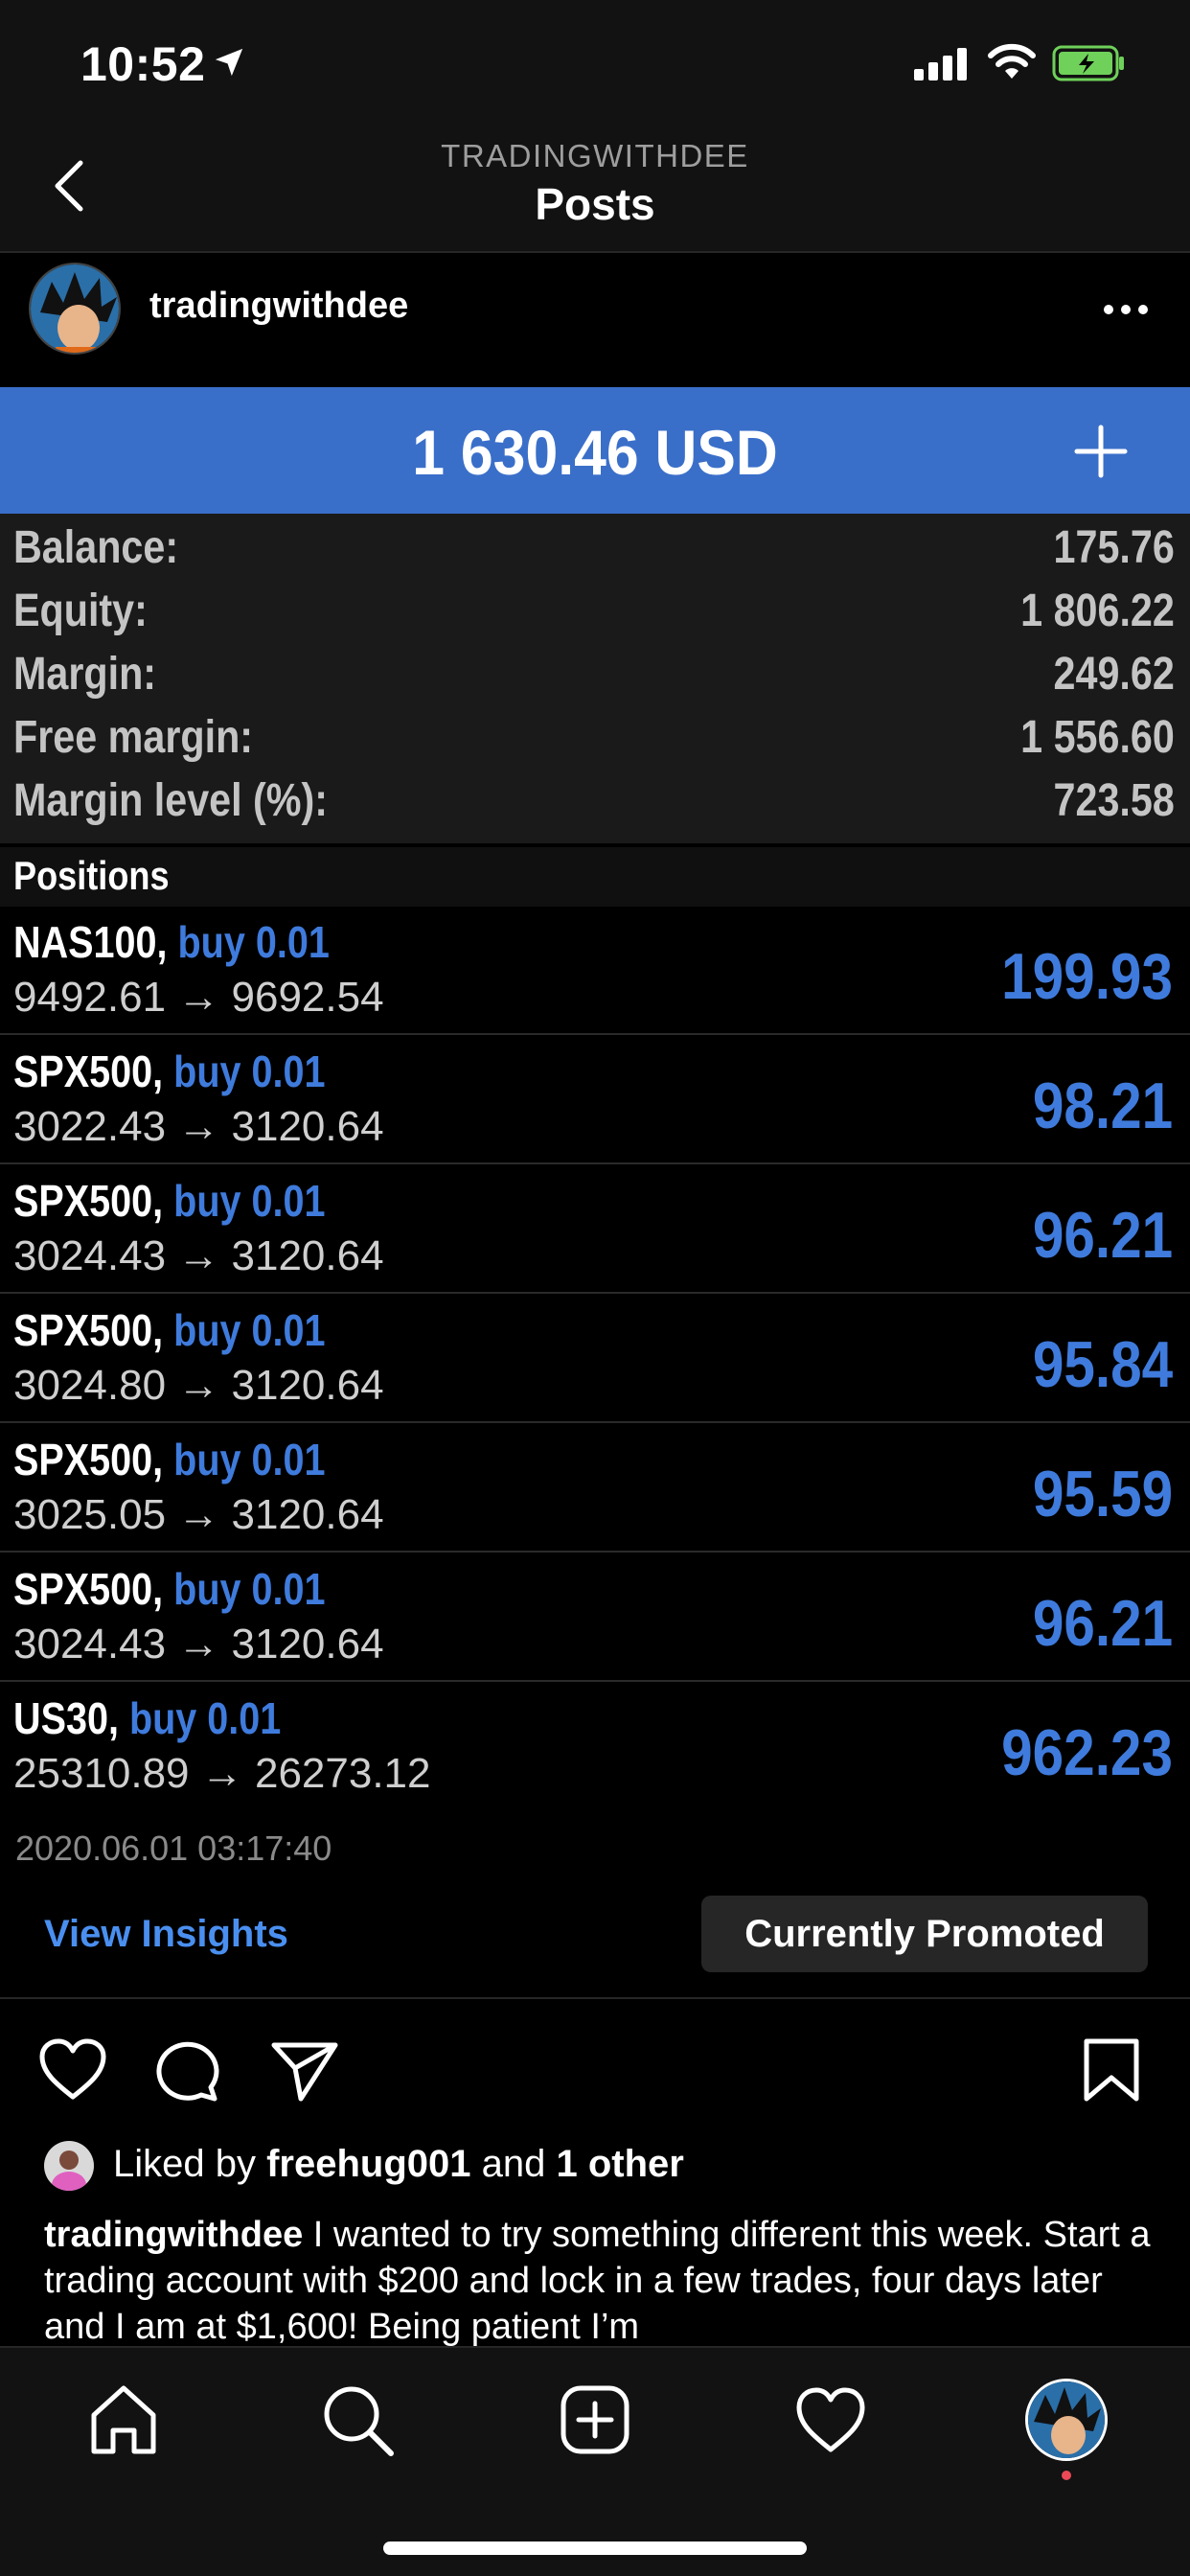 The height and width of the screenshot is (2576, 1190). Describe the element at coordinates (1012, 61) in the screenshot. I see `wifi-icon` at that location.